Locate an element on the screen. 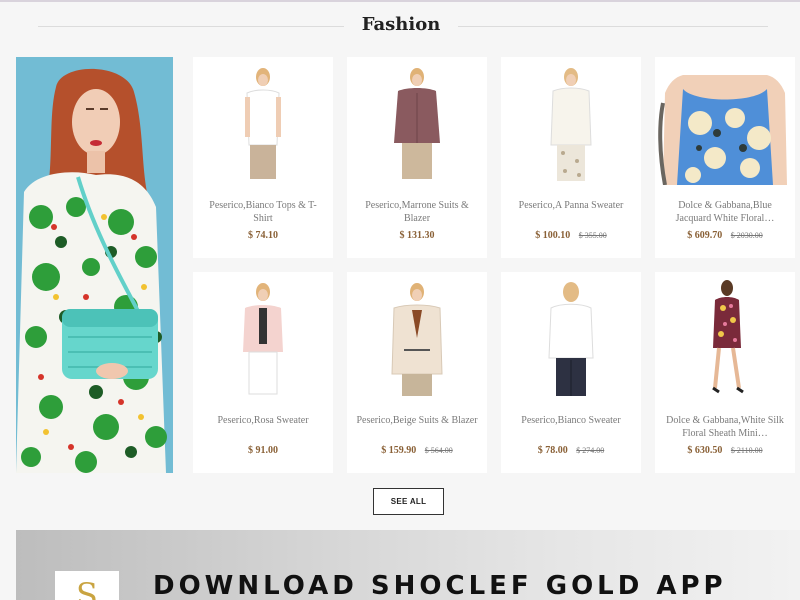  product-old-price: $ 2030.00 is located at coordinates (746, 235).